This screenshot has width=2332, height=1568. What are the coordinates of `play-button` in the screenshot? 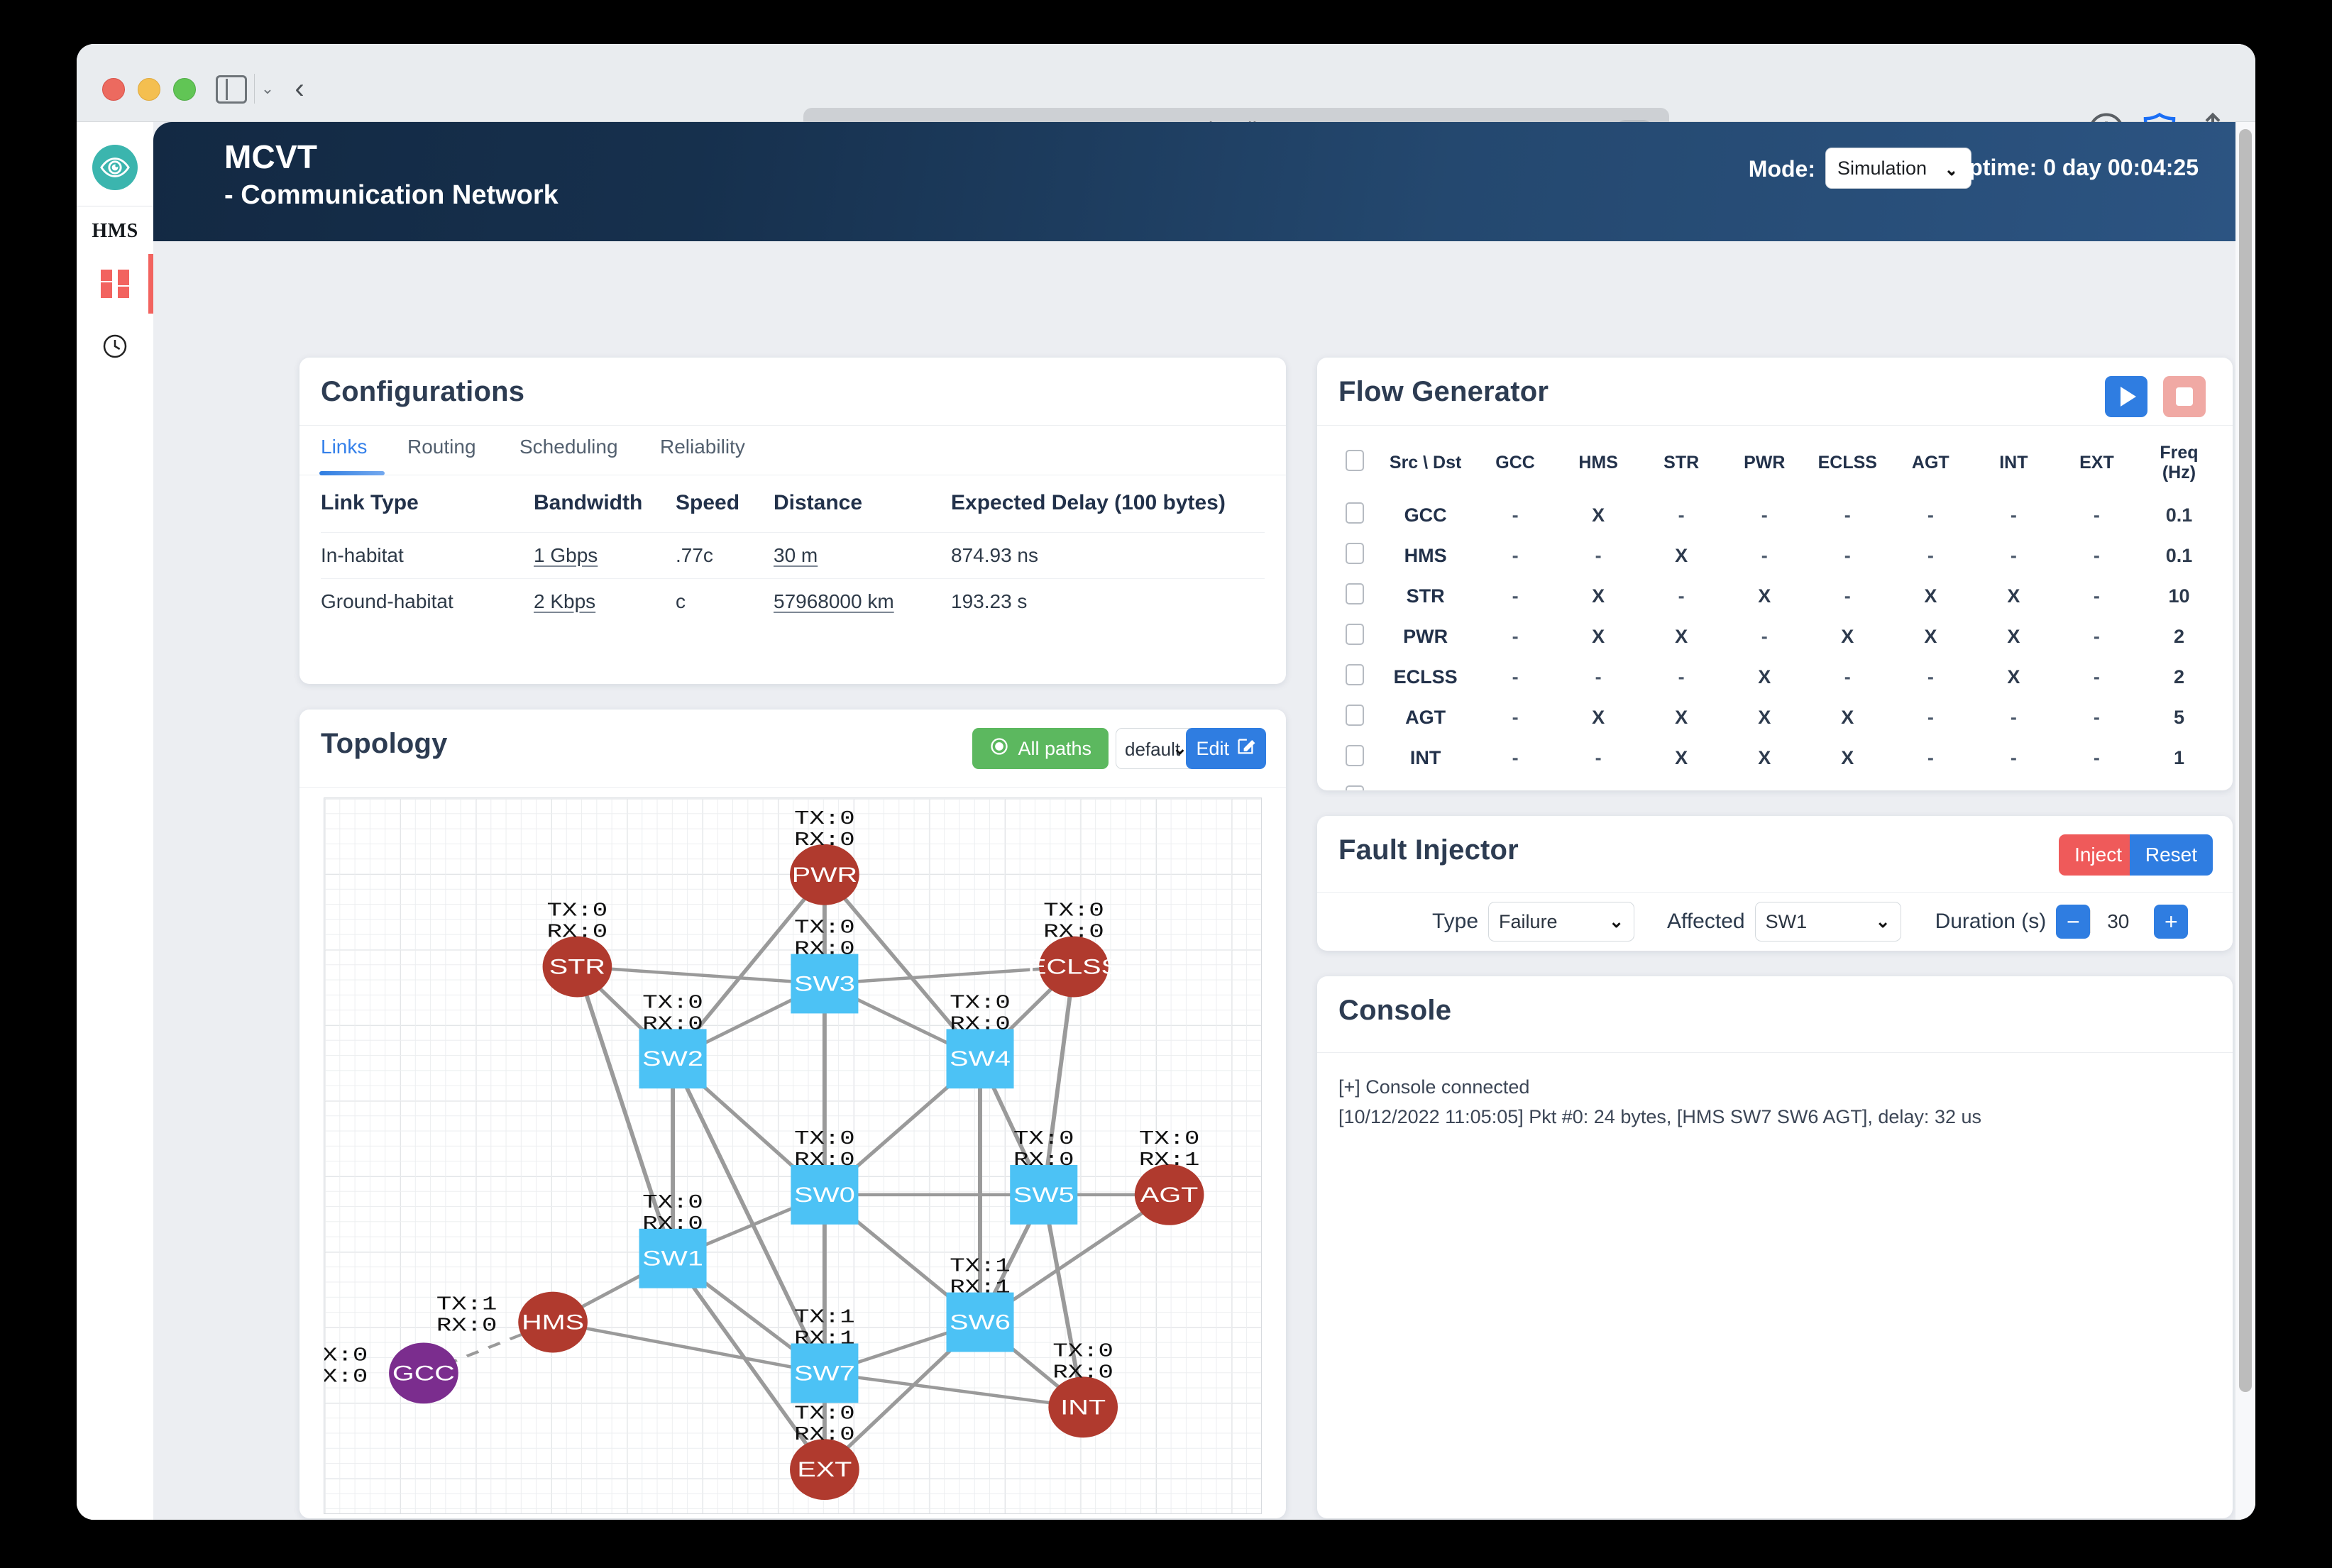 It's located at (2126, 396).